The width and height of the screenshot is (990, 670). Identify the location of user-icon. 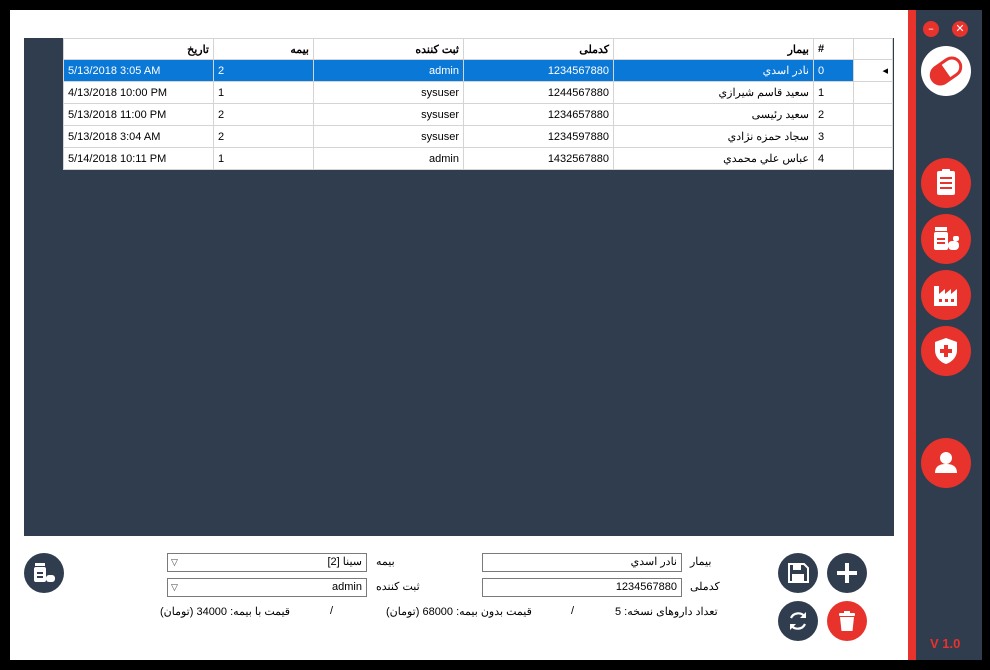
(946, 462).